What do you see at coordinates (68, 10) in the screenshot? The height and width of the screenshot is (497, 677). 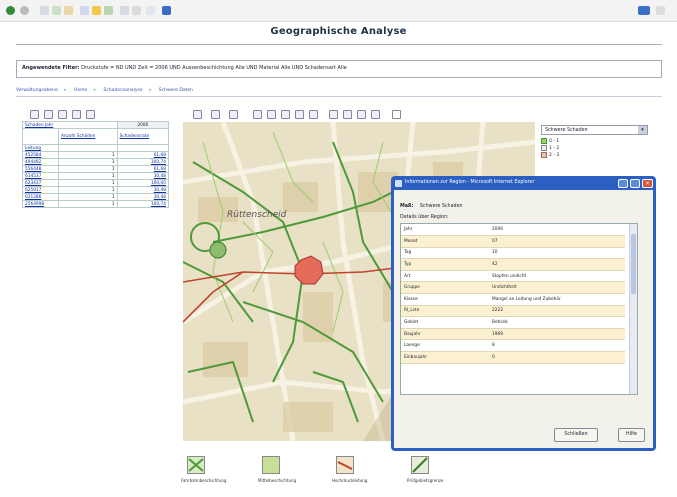 I see `home-icon` at bounding box center [68, 10].